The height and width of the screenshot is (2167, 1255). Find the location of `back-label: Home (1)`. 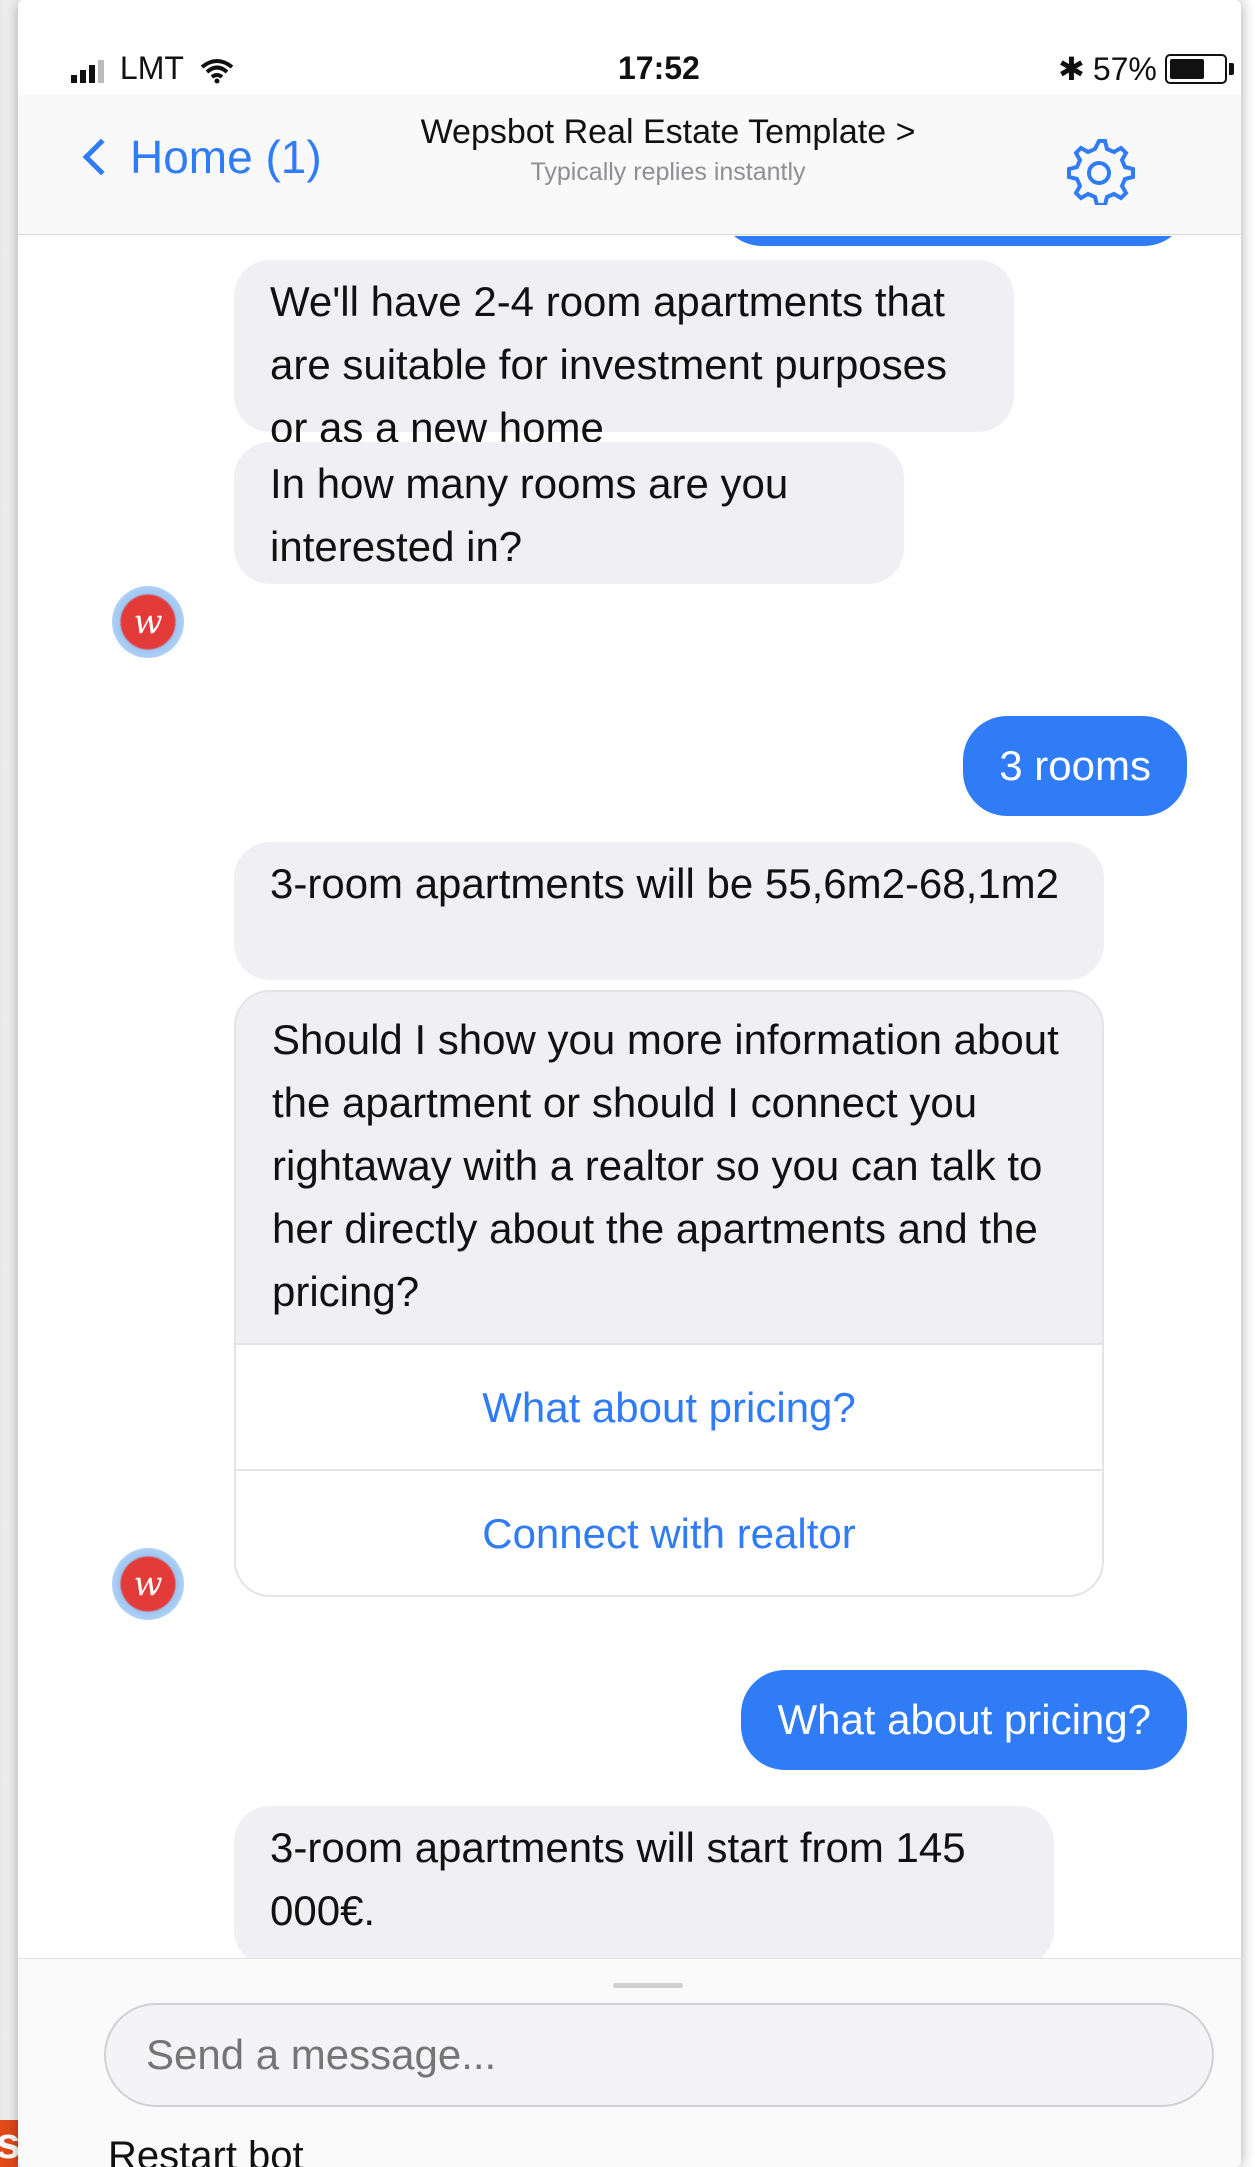

back-label: Home (1) is located at coordinates (226, 157).